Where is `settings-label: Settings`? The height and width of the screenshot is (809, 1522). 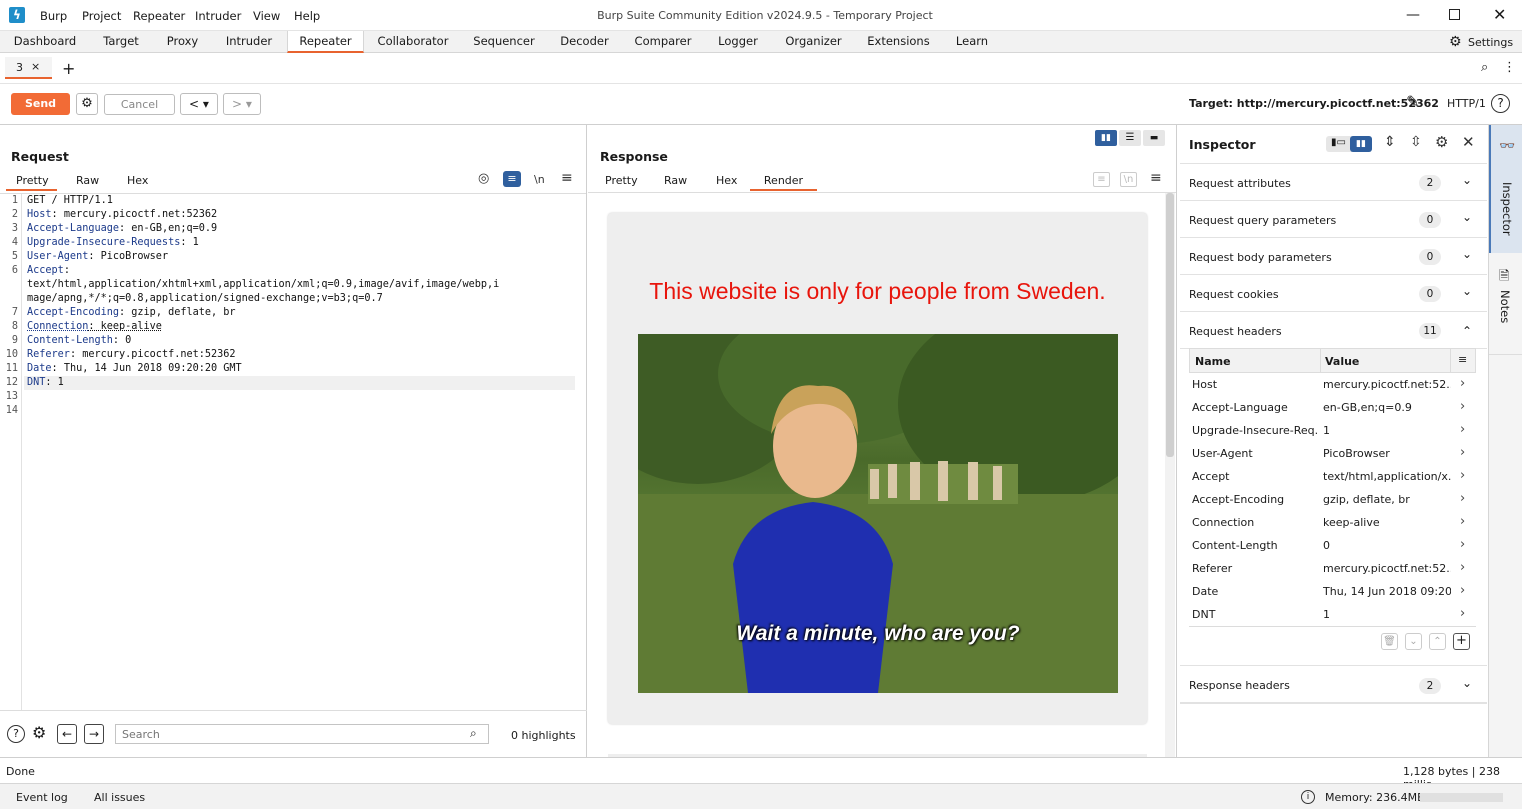
settings-label: Settings is located at coordinates (1490, 42).